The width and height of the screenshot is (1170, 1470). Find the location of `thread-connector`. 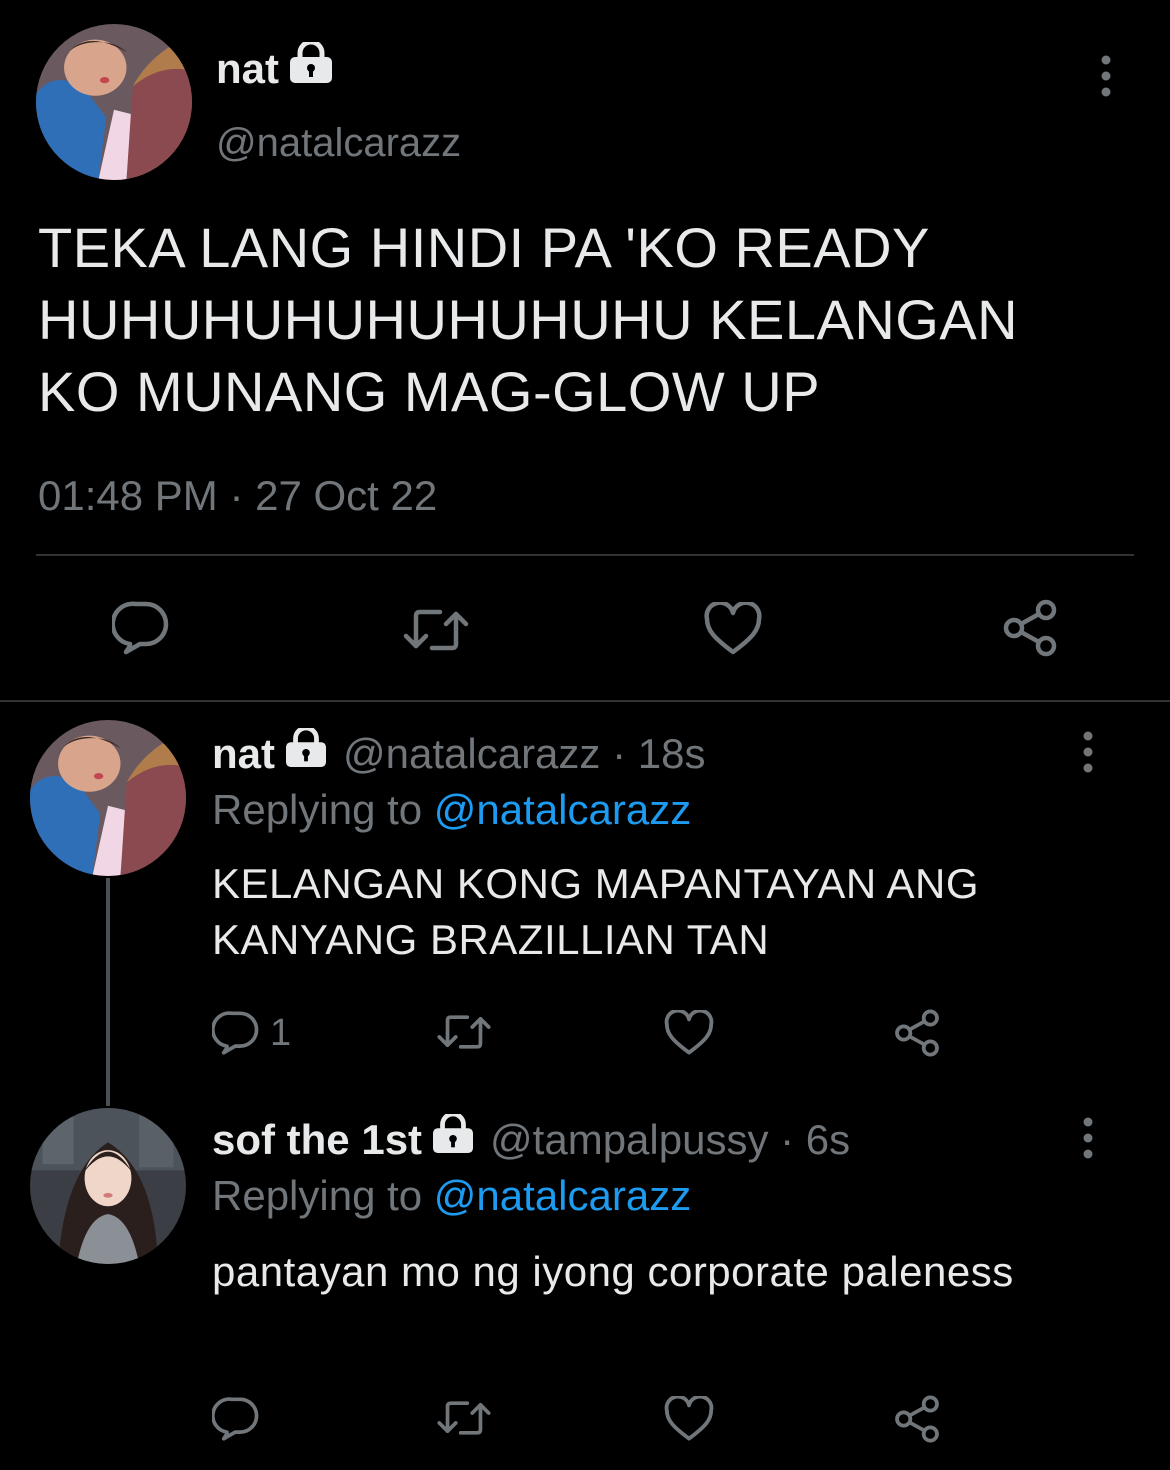

thread-connector is located at coordinates (108, 992).